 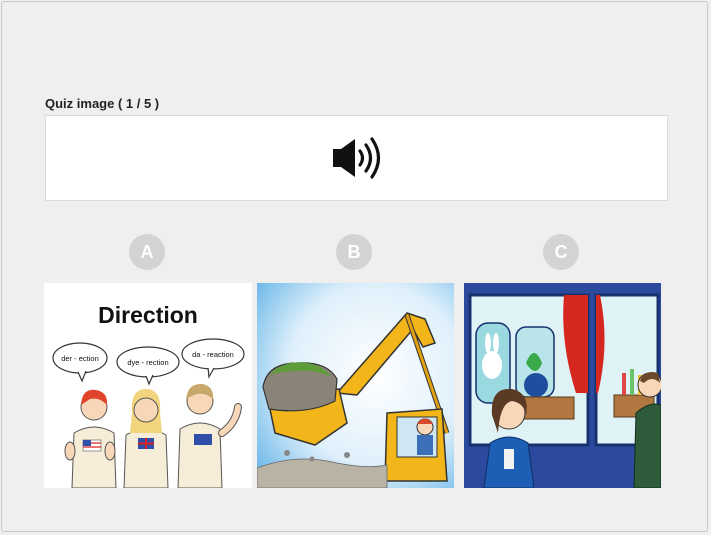 I want to click on option-b-image, so click(x=355, y=385).